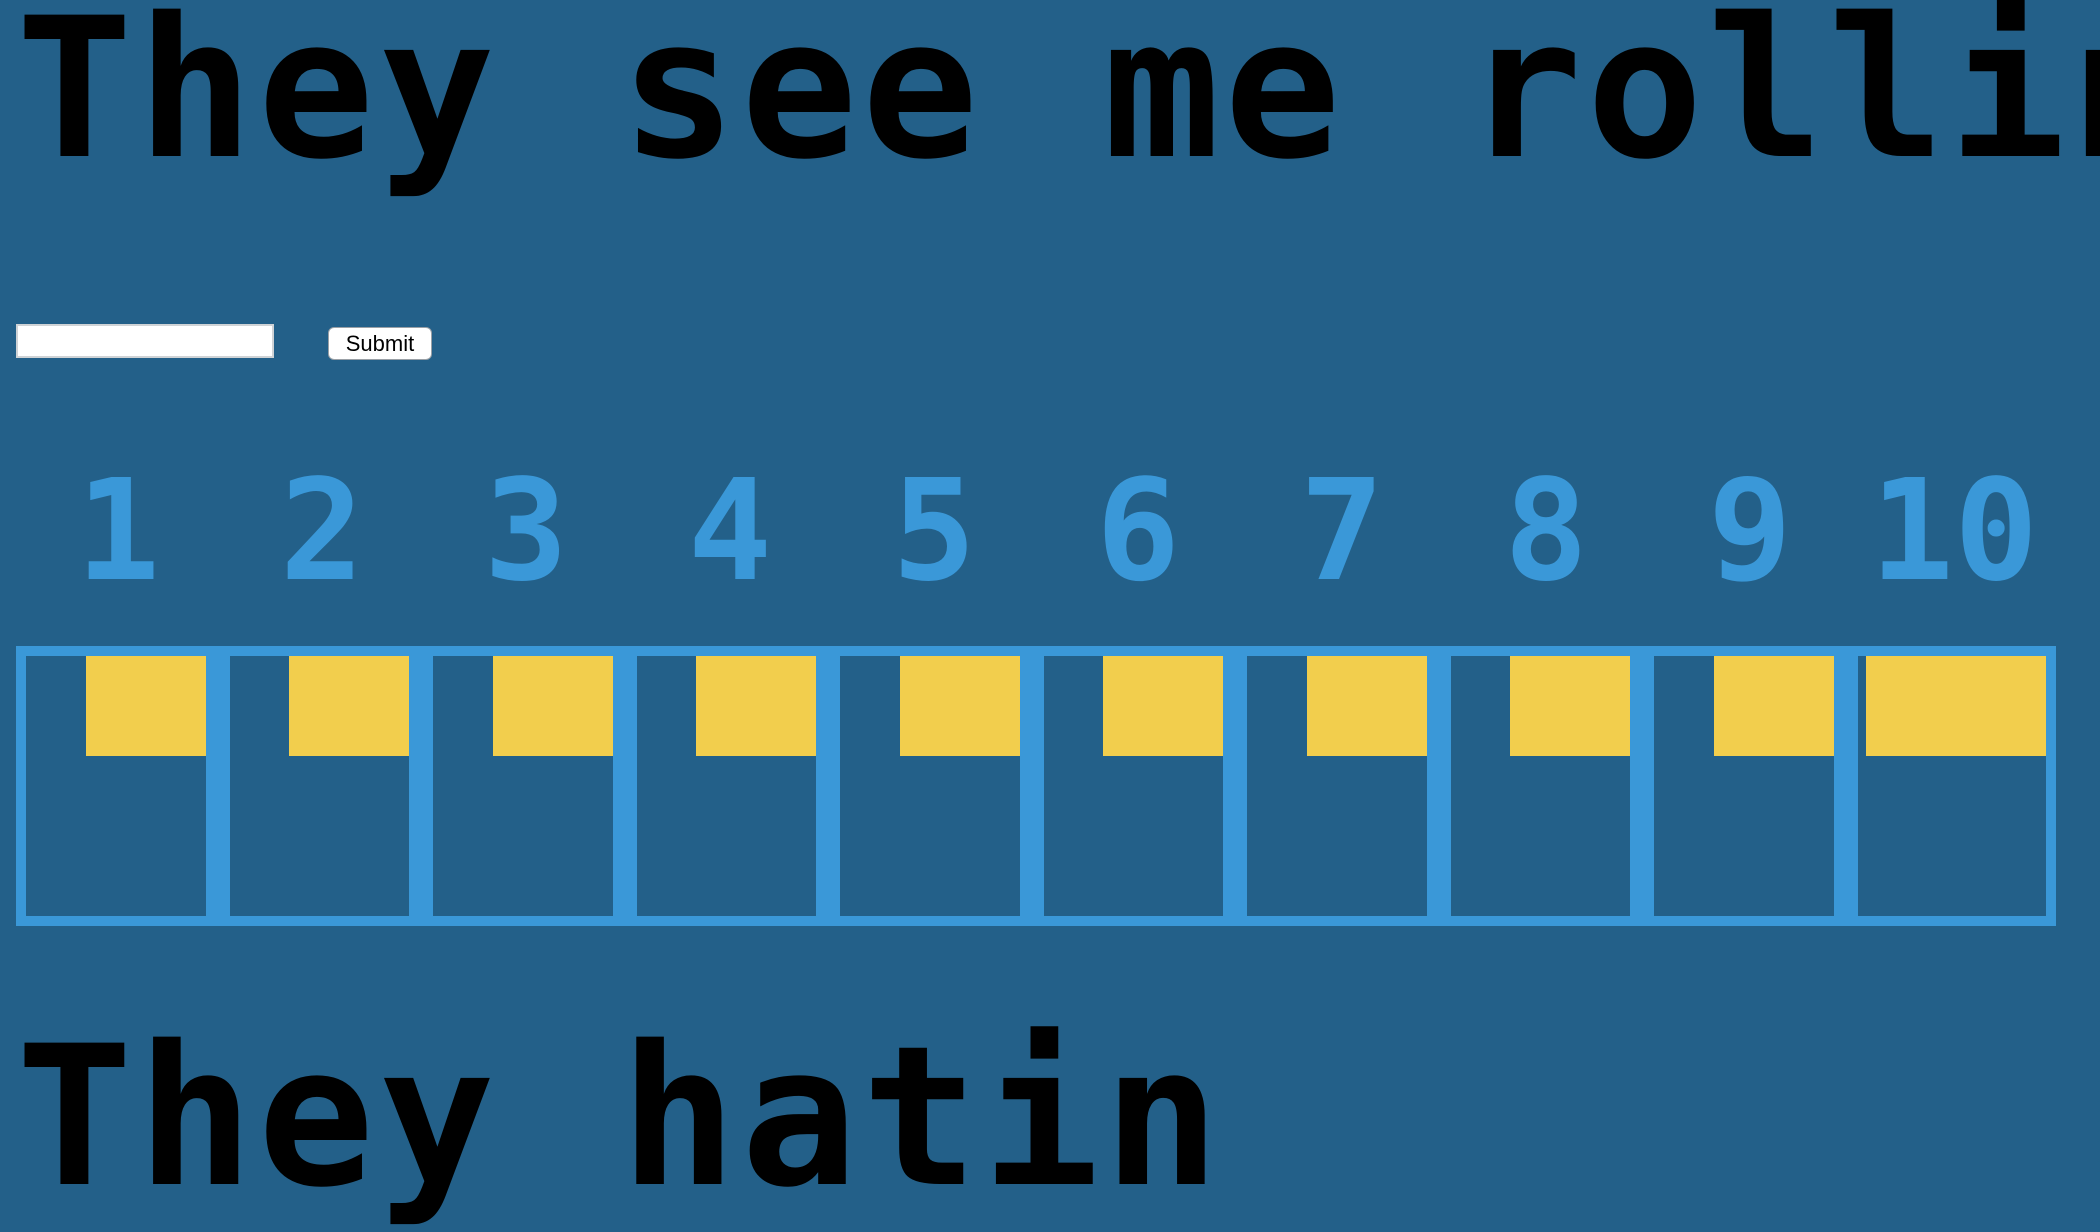 The image size is (2100, 1232). What do you see at coordinates (1546, 531) in the screenshot?
I see `frame-number-8: 8` at bounding box center [1546, 531].